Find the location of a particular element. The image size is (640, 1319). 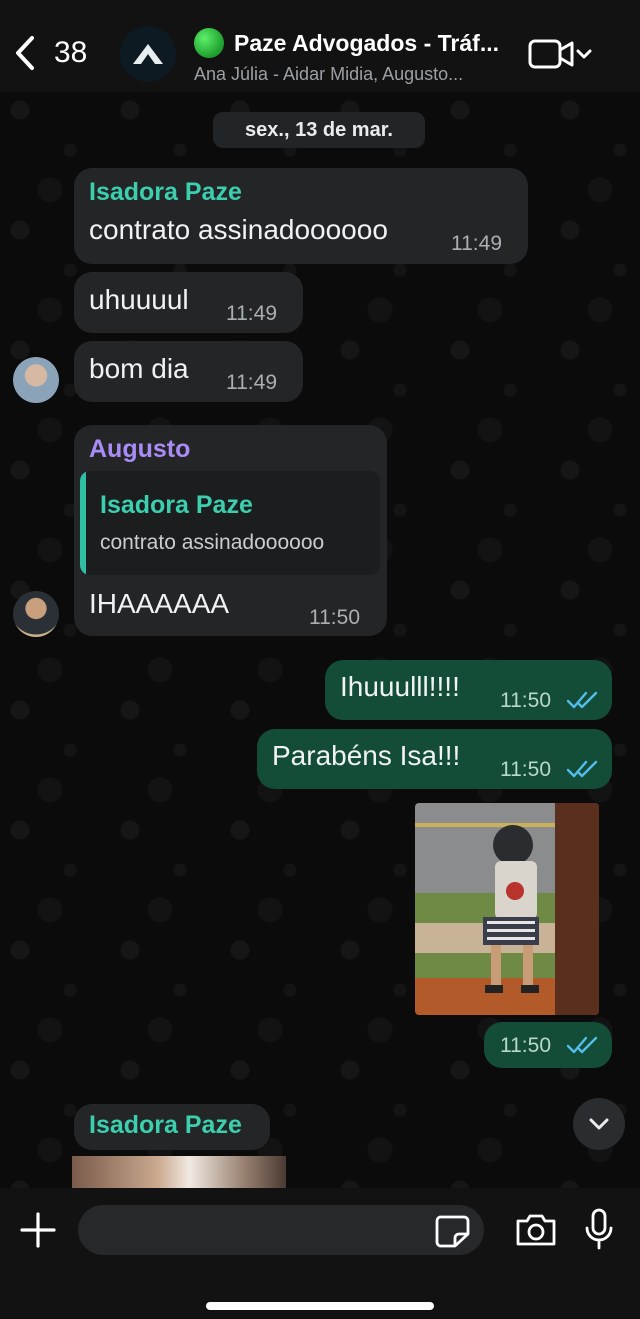

message-text: uhuuuul is located at coordinates (139, 299).